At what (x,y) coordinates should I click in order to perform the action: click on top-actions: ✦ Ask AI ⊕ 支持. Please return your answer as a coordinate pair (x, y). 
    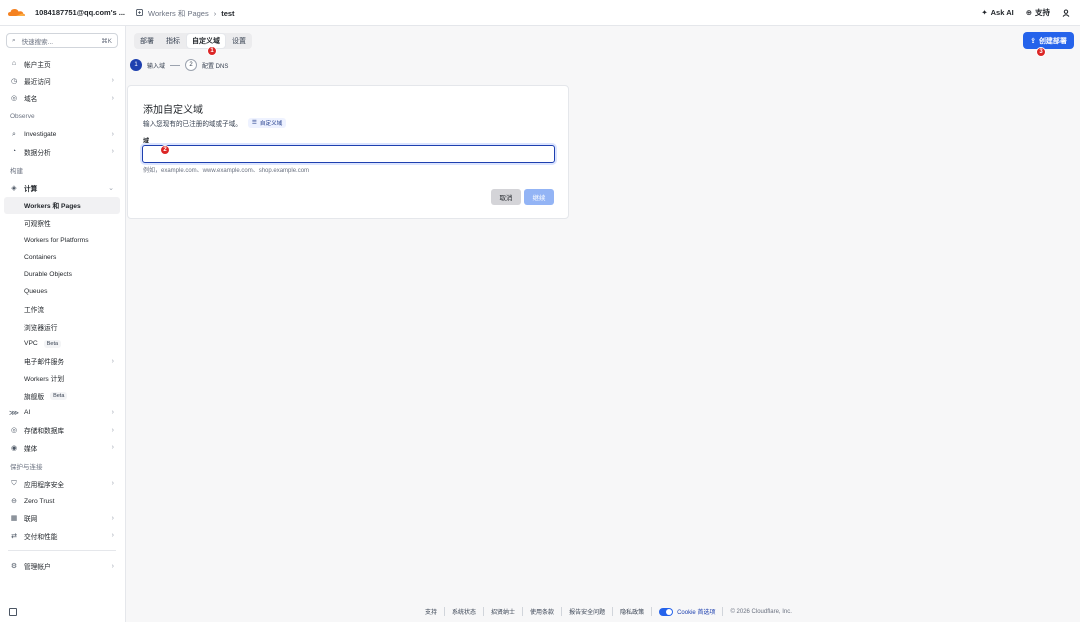
    Looking at the image, I should click on (1025, 12).